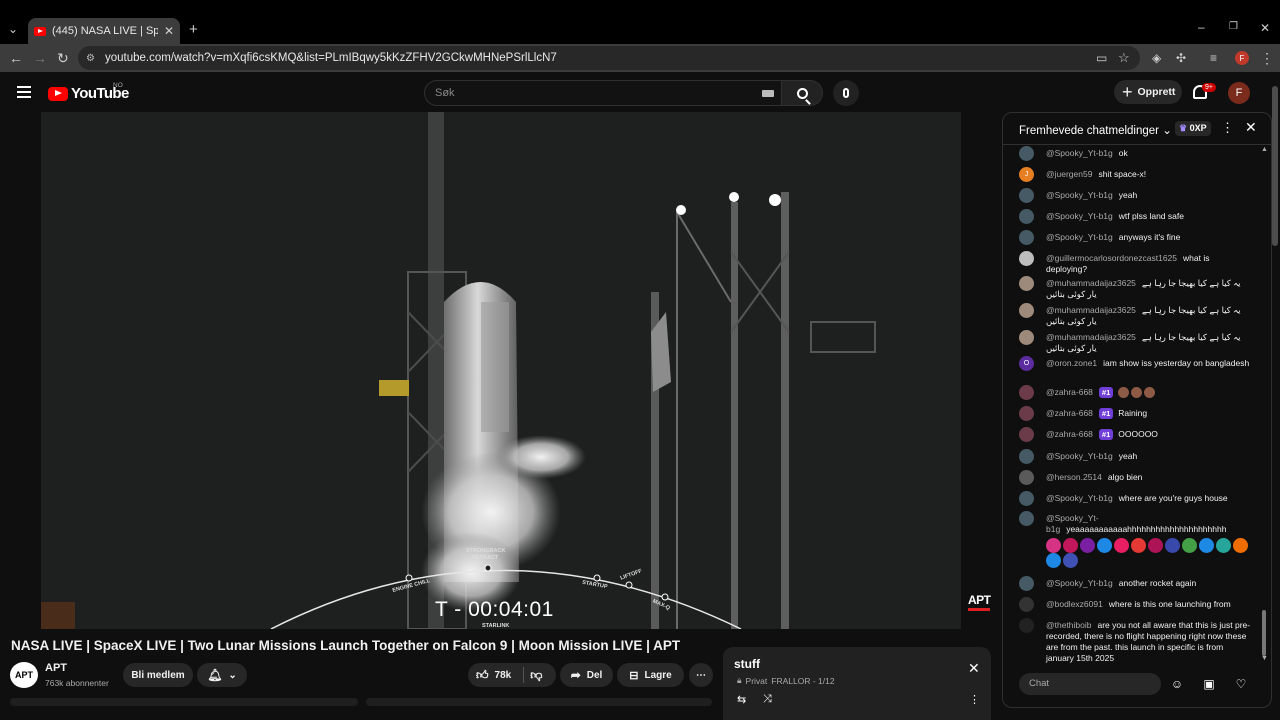 This screenshot has width=1280, height=720. Describe the element at coordinates (1233, 26) in the screenshot. I see `restore-icon: ❐` at that location.